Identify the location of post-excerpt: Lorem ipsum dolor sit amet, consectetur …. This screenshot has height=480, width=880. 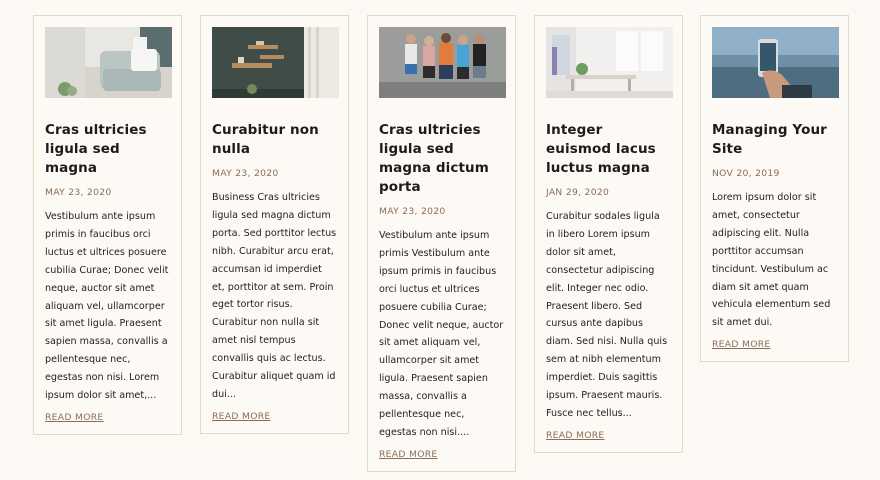
(771, 260).